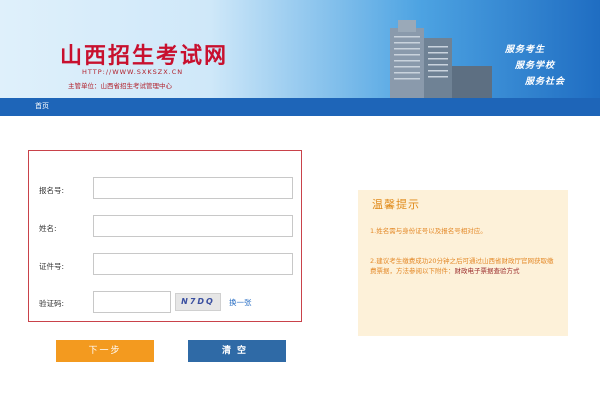 This screenshot has width=600, height=400. Describe the element at coordinates (428, 231) in the screenshot. I see `tip-item-1: 1.姓名需与身份证号以及报名号相对应。` at that location.